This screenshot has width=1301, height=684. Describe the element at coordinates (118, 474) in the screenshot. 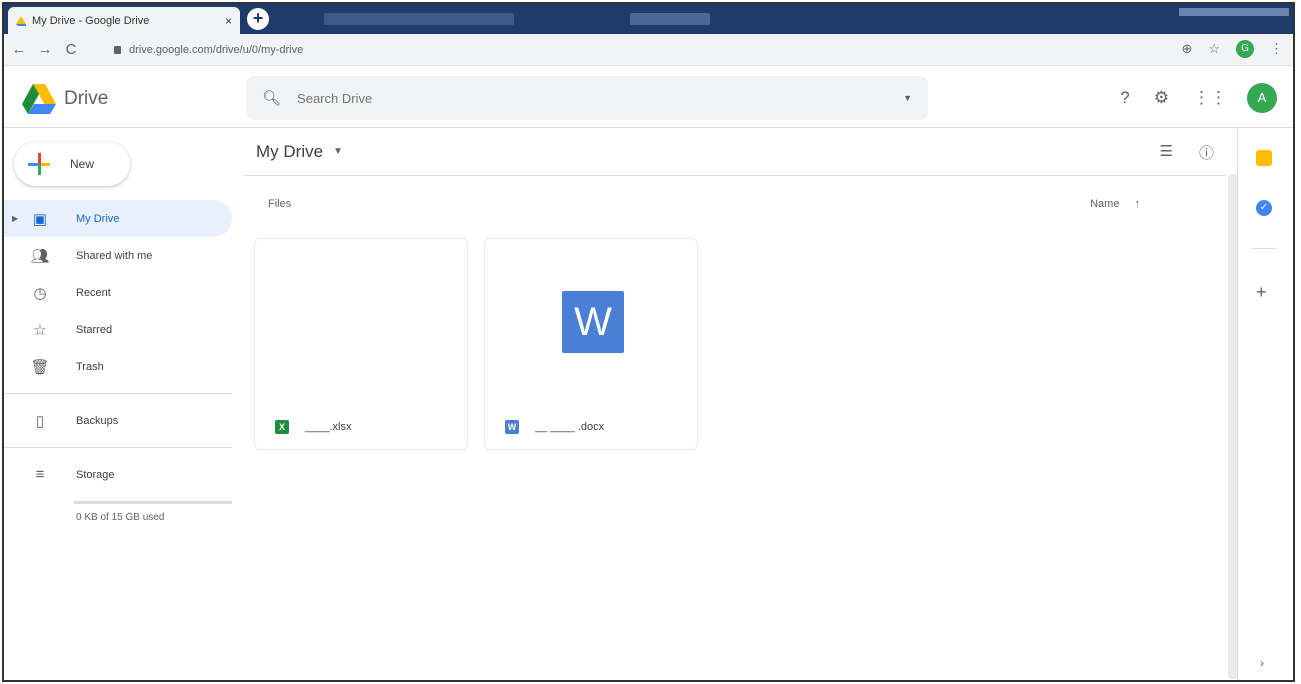

I see `sidebar-item-storage: ≡ Storage` at that location.